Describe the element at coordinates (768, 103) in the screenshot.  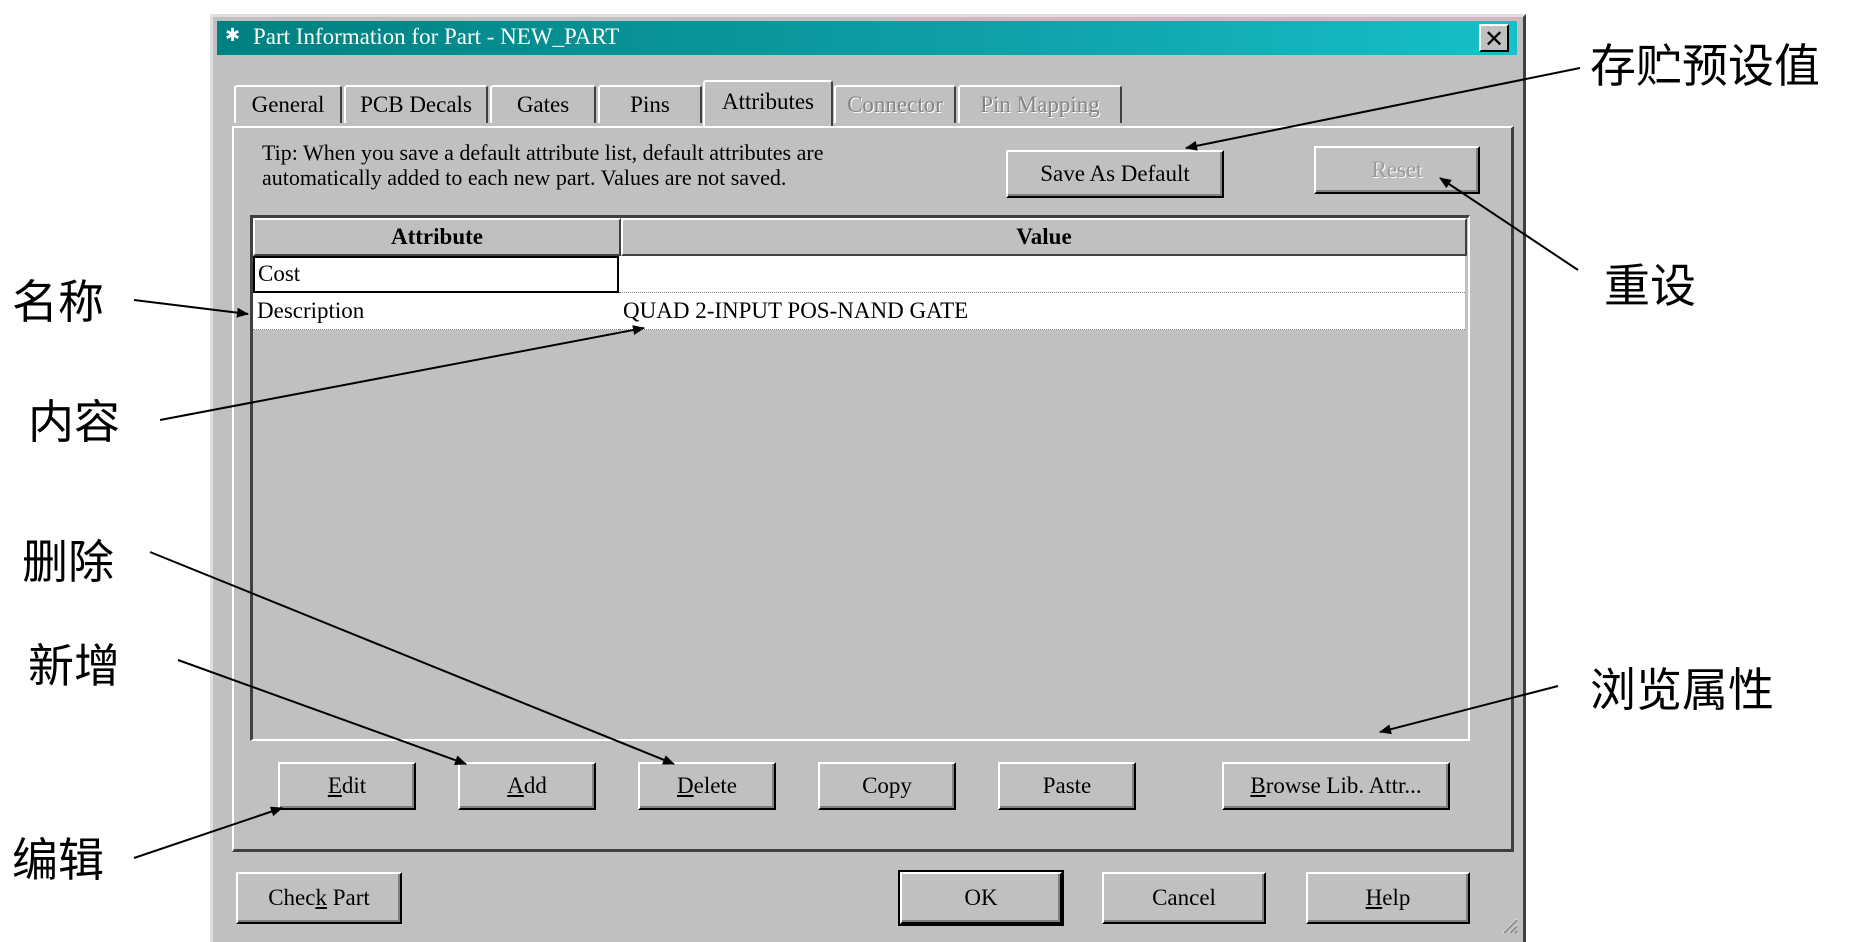
I see `tab-attributes: Attributes` at that location.